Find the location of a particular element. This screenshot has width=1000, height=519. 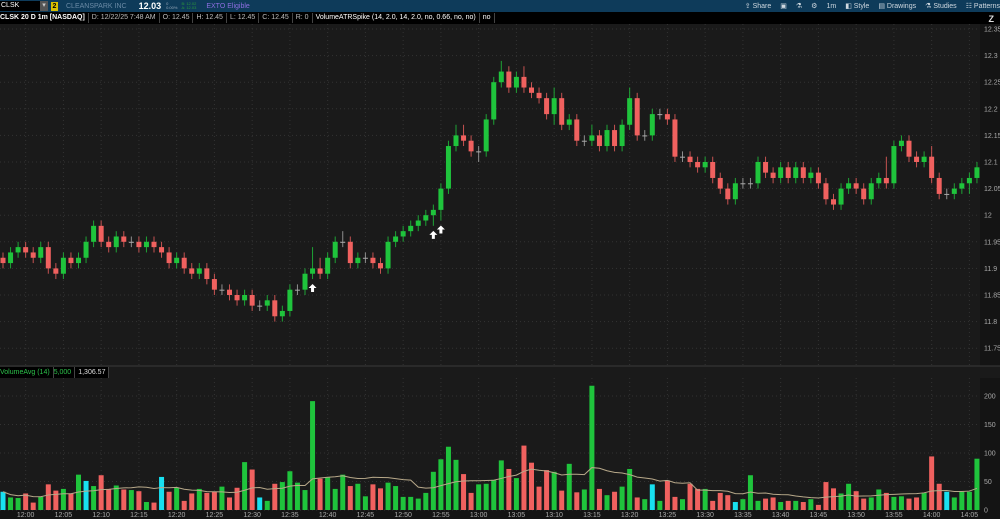

time-tick-label: 13:50 is located at coordinates (856, 515).